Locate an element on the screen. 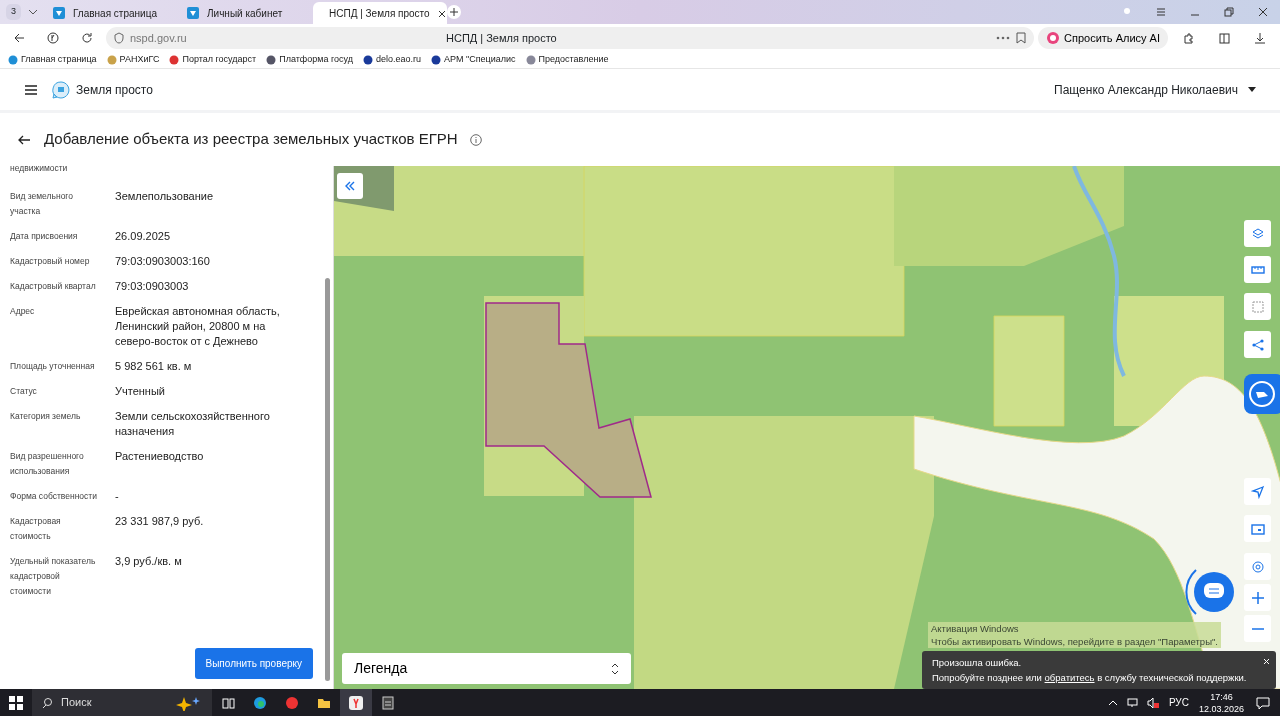 The width and height of the screenshot is (1280, 720). download-icon is located at coordinates (1260, 38).